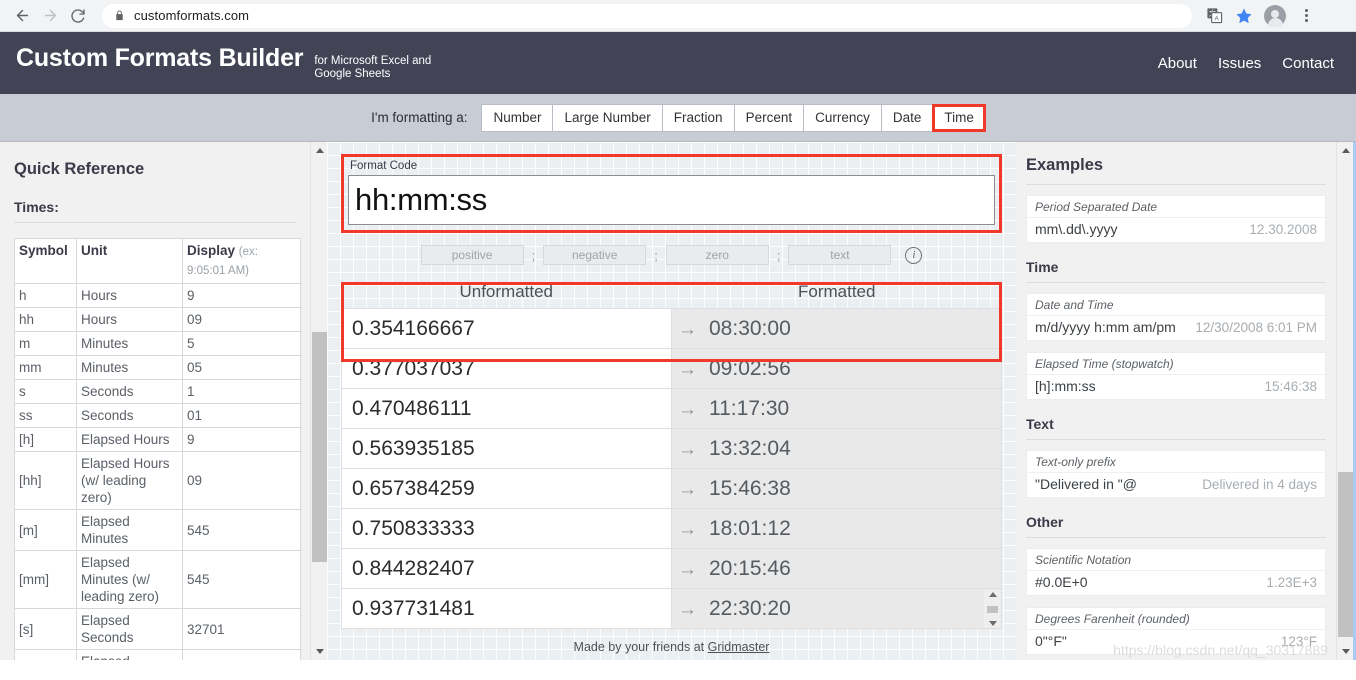  Describe the element at coordinates (157, 319) in the screenshot. I see `table-row: hh Hours 09` at that location.